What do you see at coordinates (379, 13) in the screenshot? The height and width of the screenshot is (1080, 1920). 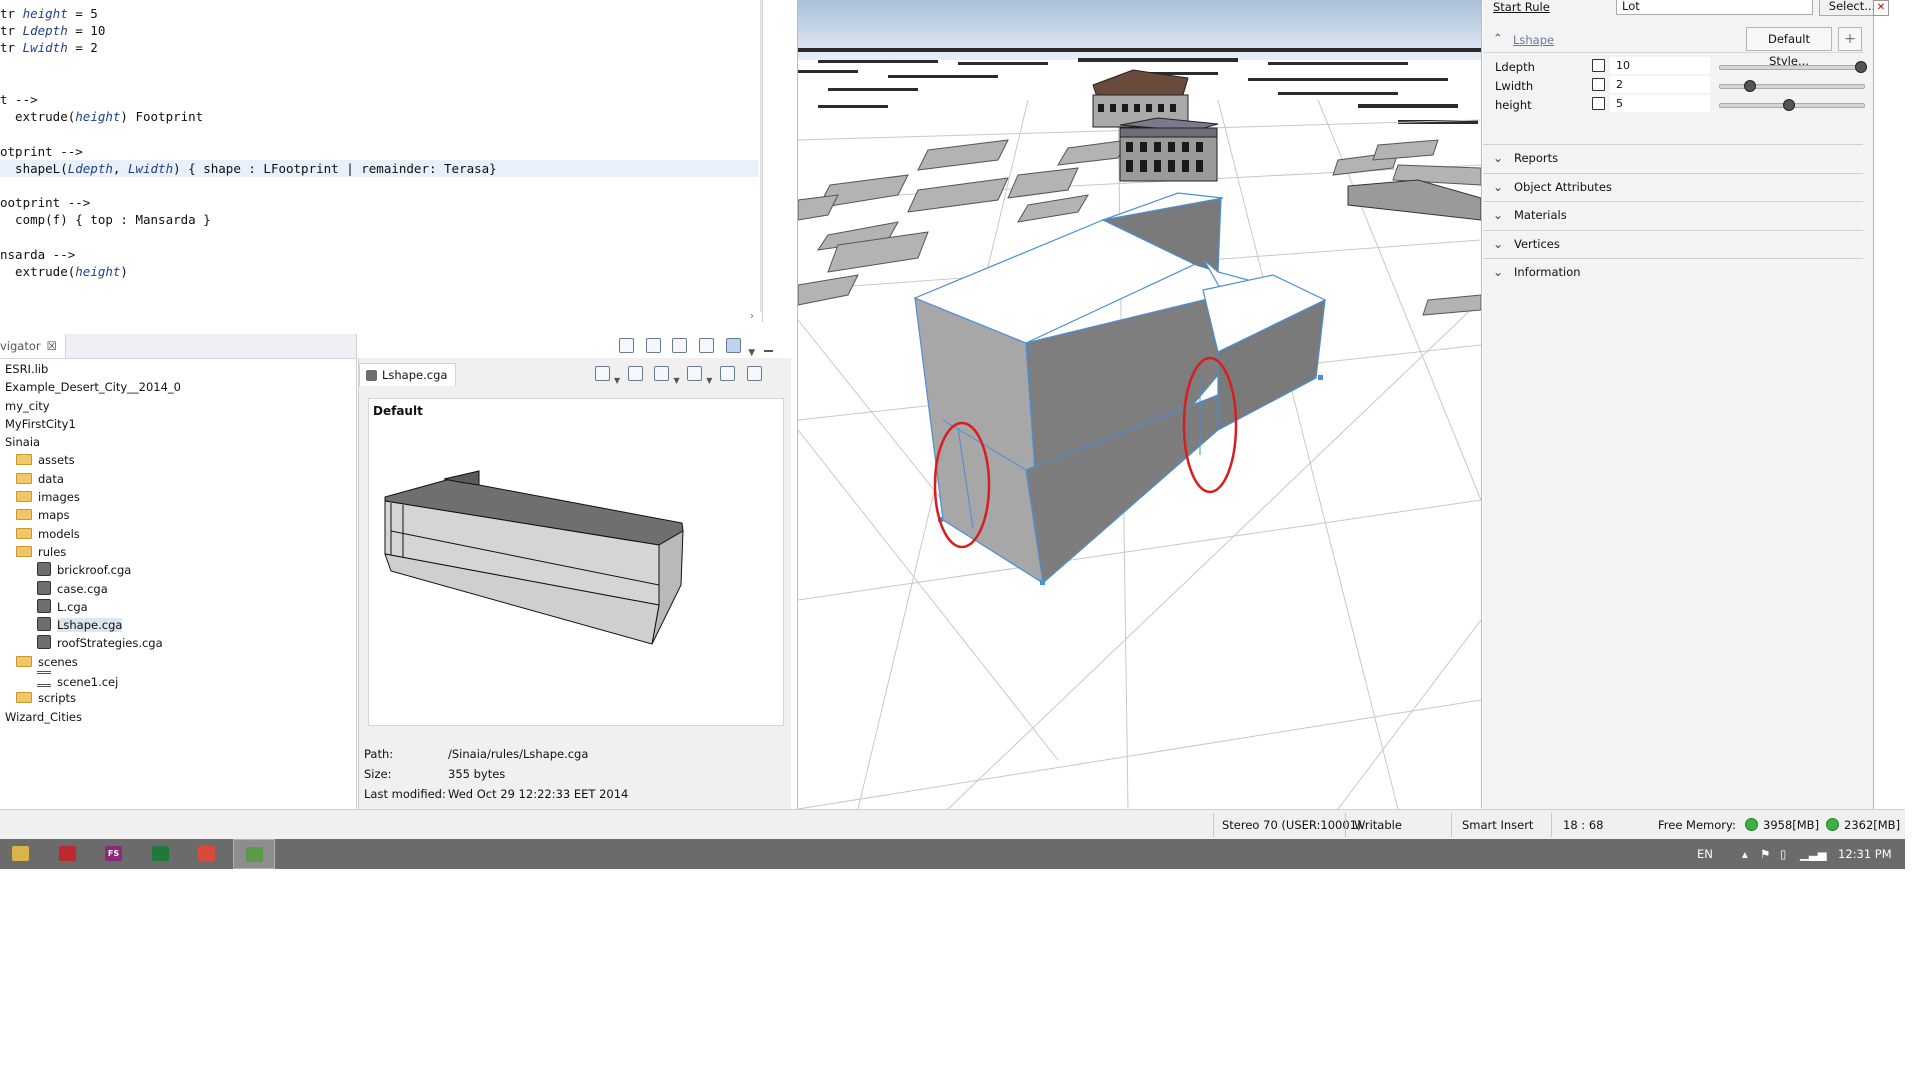 I see `code-line: tr height = 5` at bounding box center [379, 13].